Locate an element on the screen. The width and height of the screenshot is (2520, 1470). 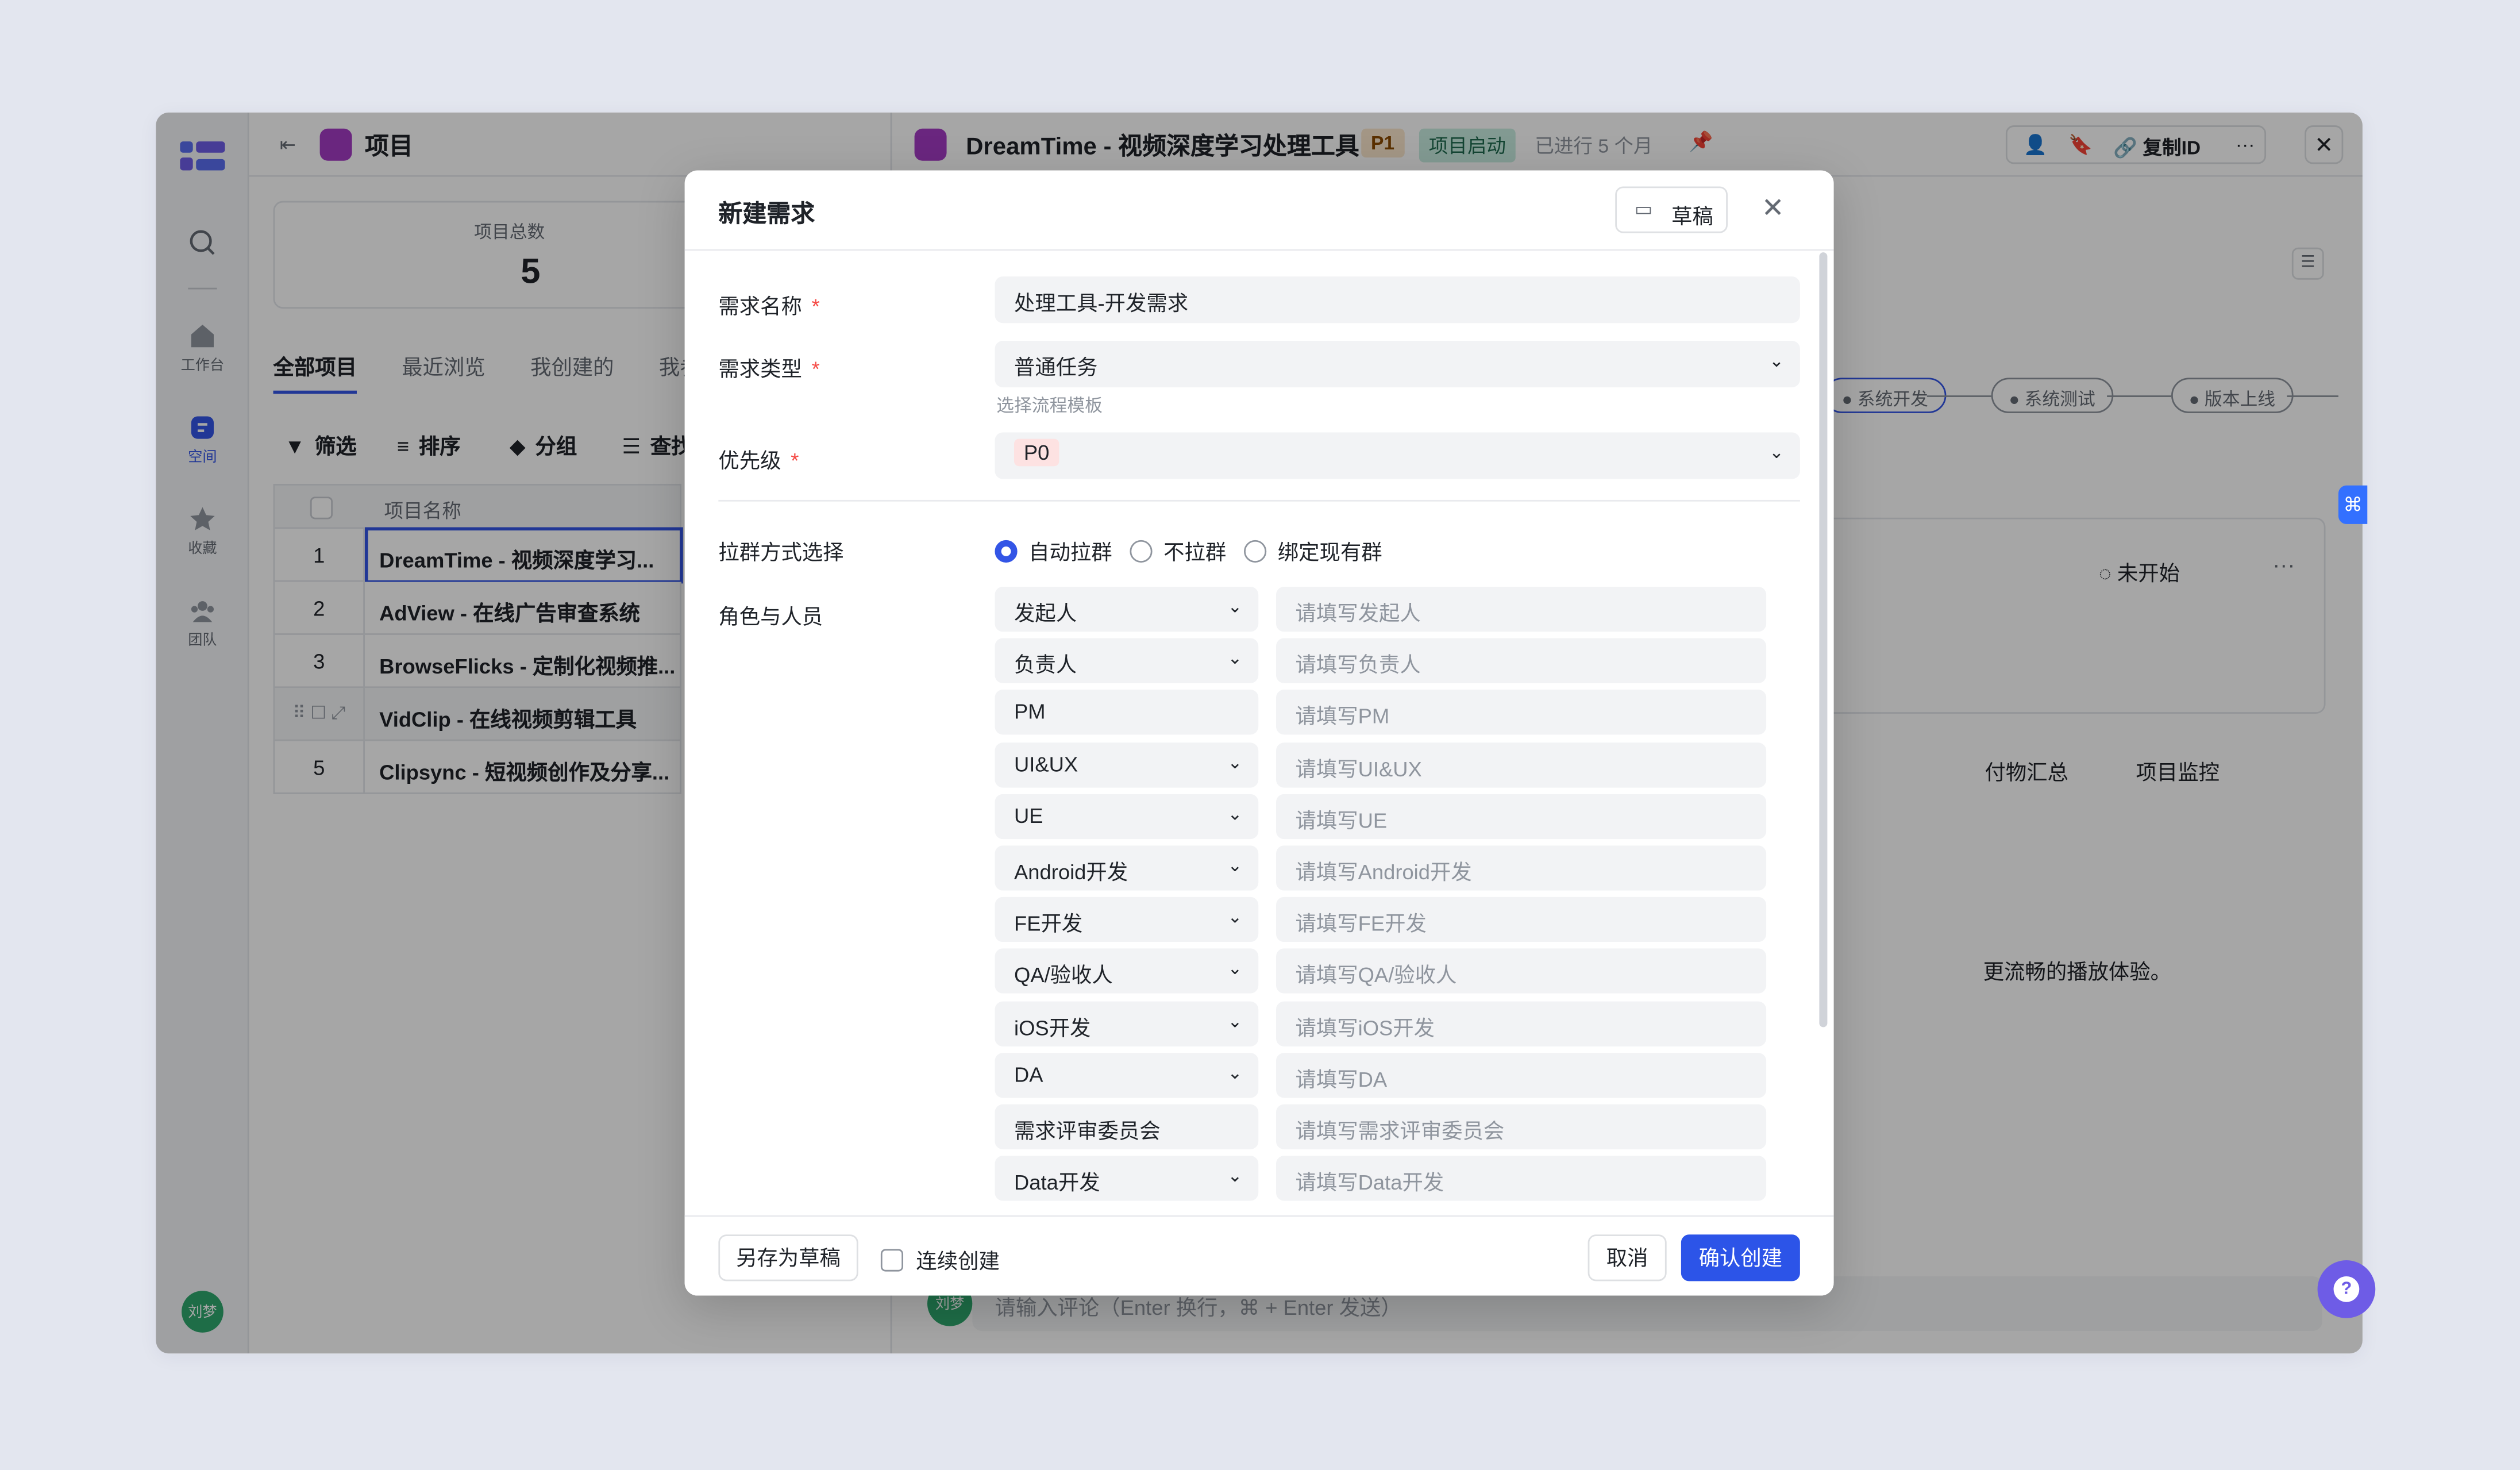
role-select: 发起人 ⌄ is located at coordinates (1127, 609).